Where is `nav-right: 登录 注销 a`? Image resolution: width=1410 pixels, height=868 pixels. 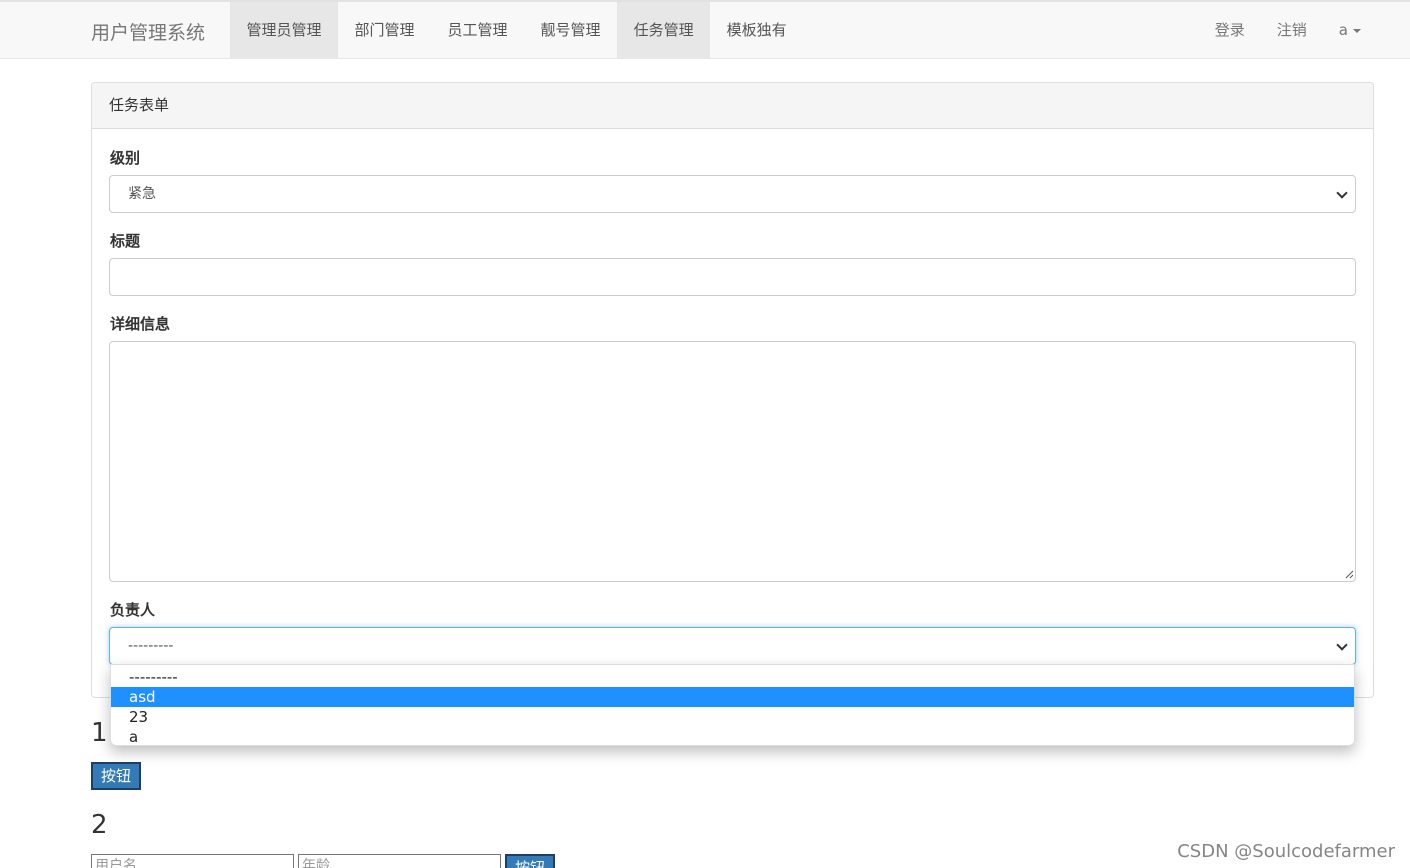 nav-right: 登录 注销 a is located at coordinates (1288, 30).